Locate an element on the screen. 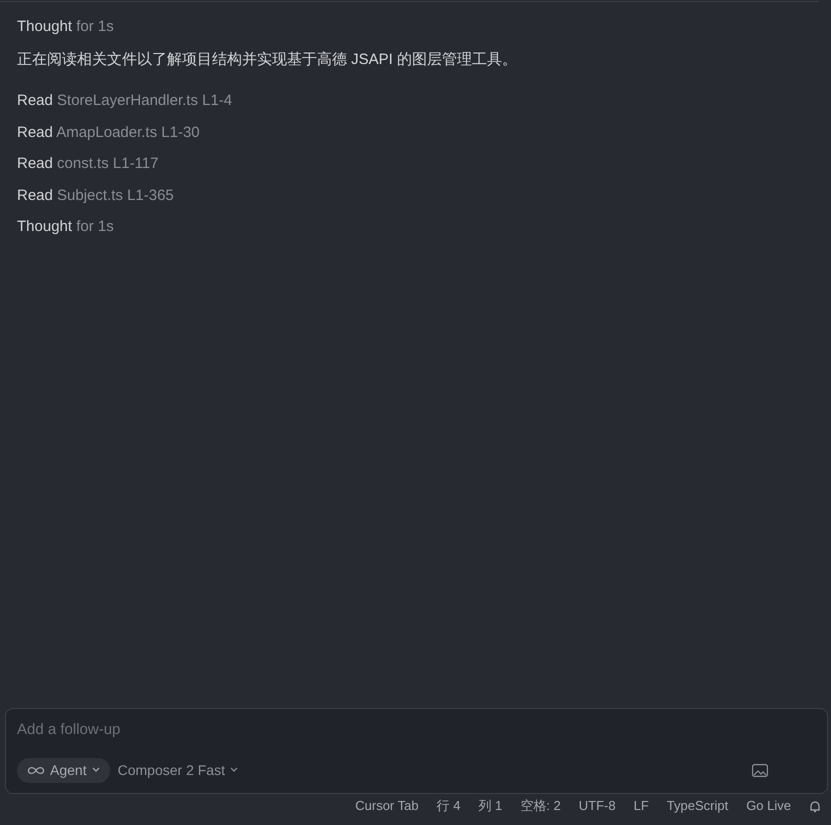 The width and height of the screenshot is (831, 825). status-bar-item: 列 1 is located at coordinates (490, 806).